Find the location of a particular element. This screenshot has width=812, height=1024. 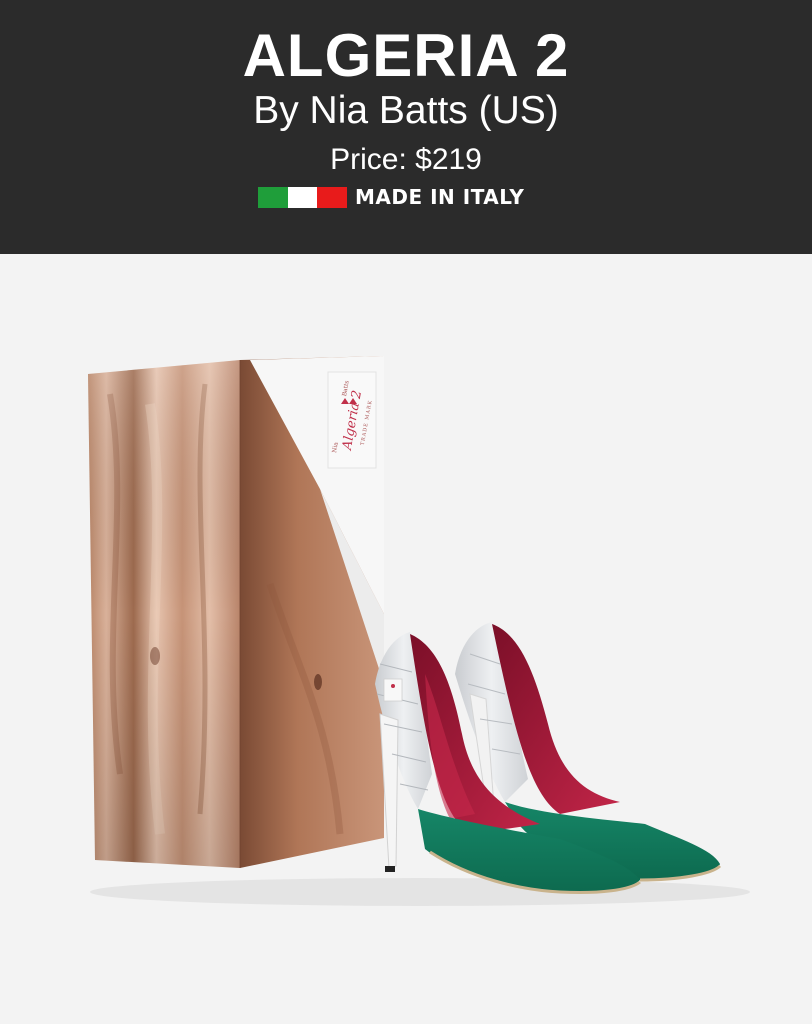

italy-flag-icon is located at coordinates (303, 197).